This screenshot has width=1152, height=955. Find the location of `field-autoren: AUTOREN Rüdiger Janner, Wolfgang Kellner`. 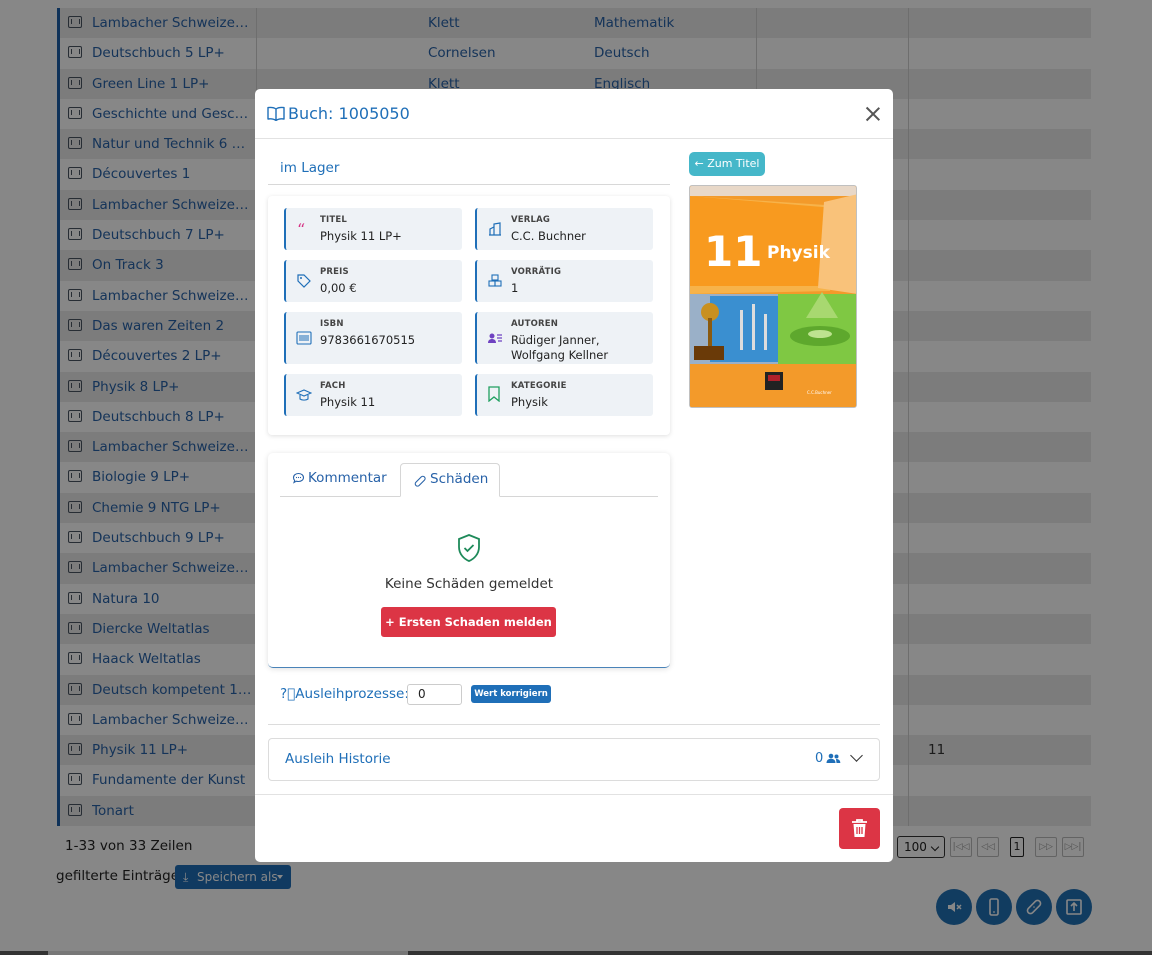

field-autoren: AUTOREN Rüdiger Janner, Wolfgang Kellner is located at coordinates (564, 338).